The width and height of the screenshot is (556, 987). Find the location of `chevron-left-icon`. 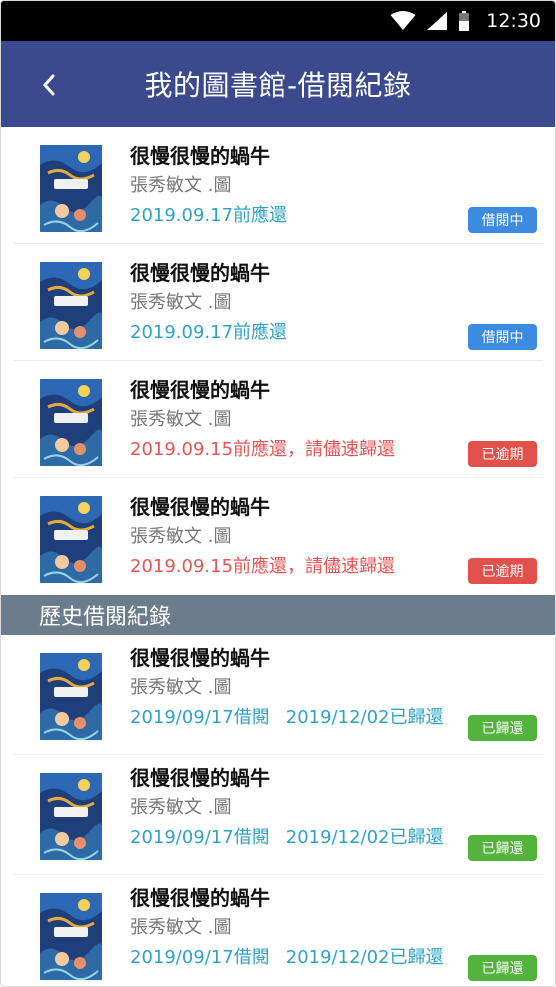

chevron-left-icon is located at coordinates (48, 85).